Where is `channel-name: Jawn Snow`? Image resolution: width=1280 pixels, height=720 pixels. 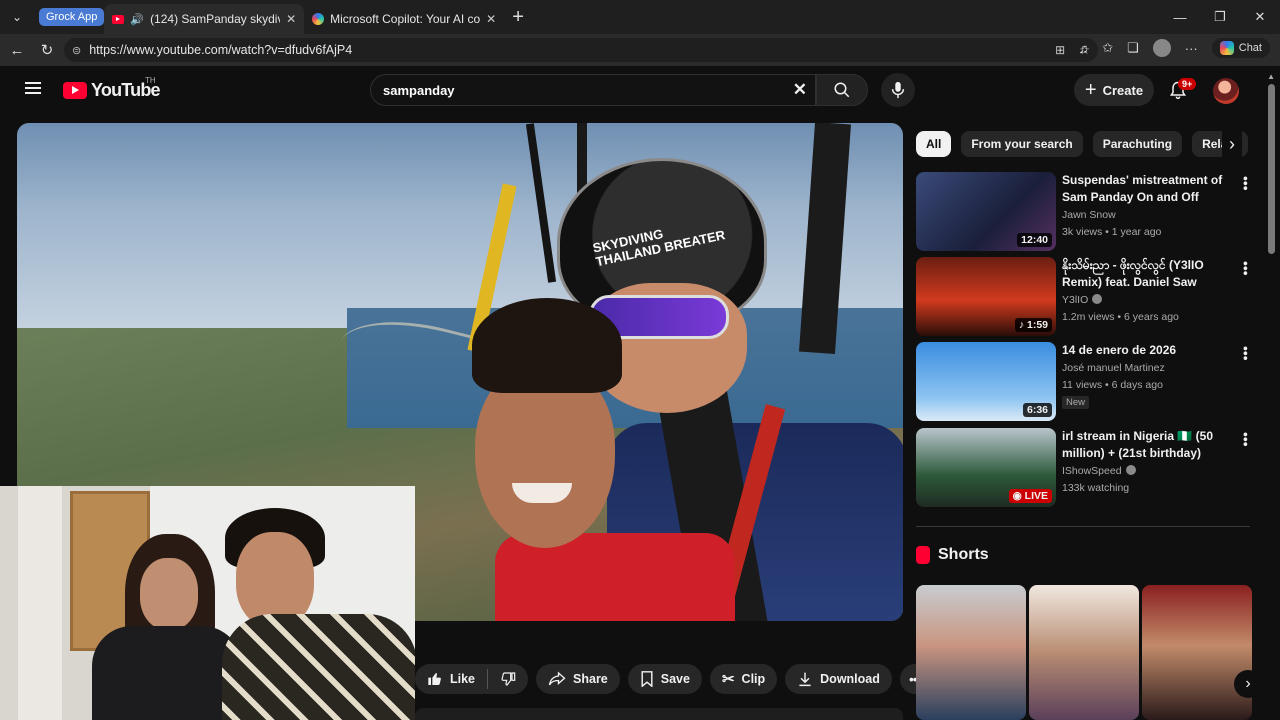
channel-name: Jawn Snow is located at coordinates (1089, 215).